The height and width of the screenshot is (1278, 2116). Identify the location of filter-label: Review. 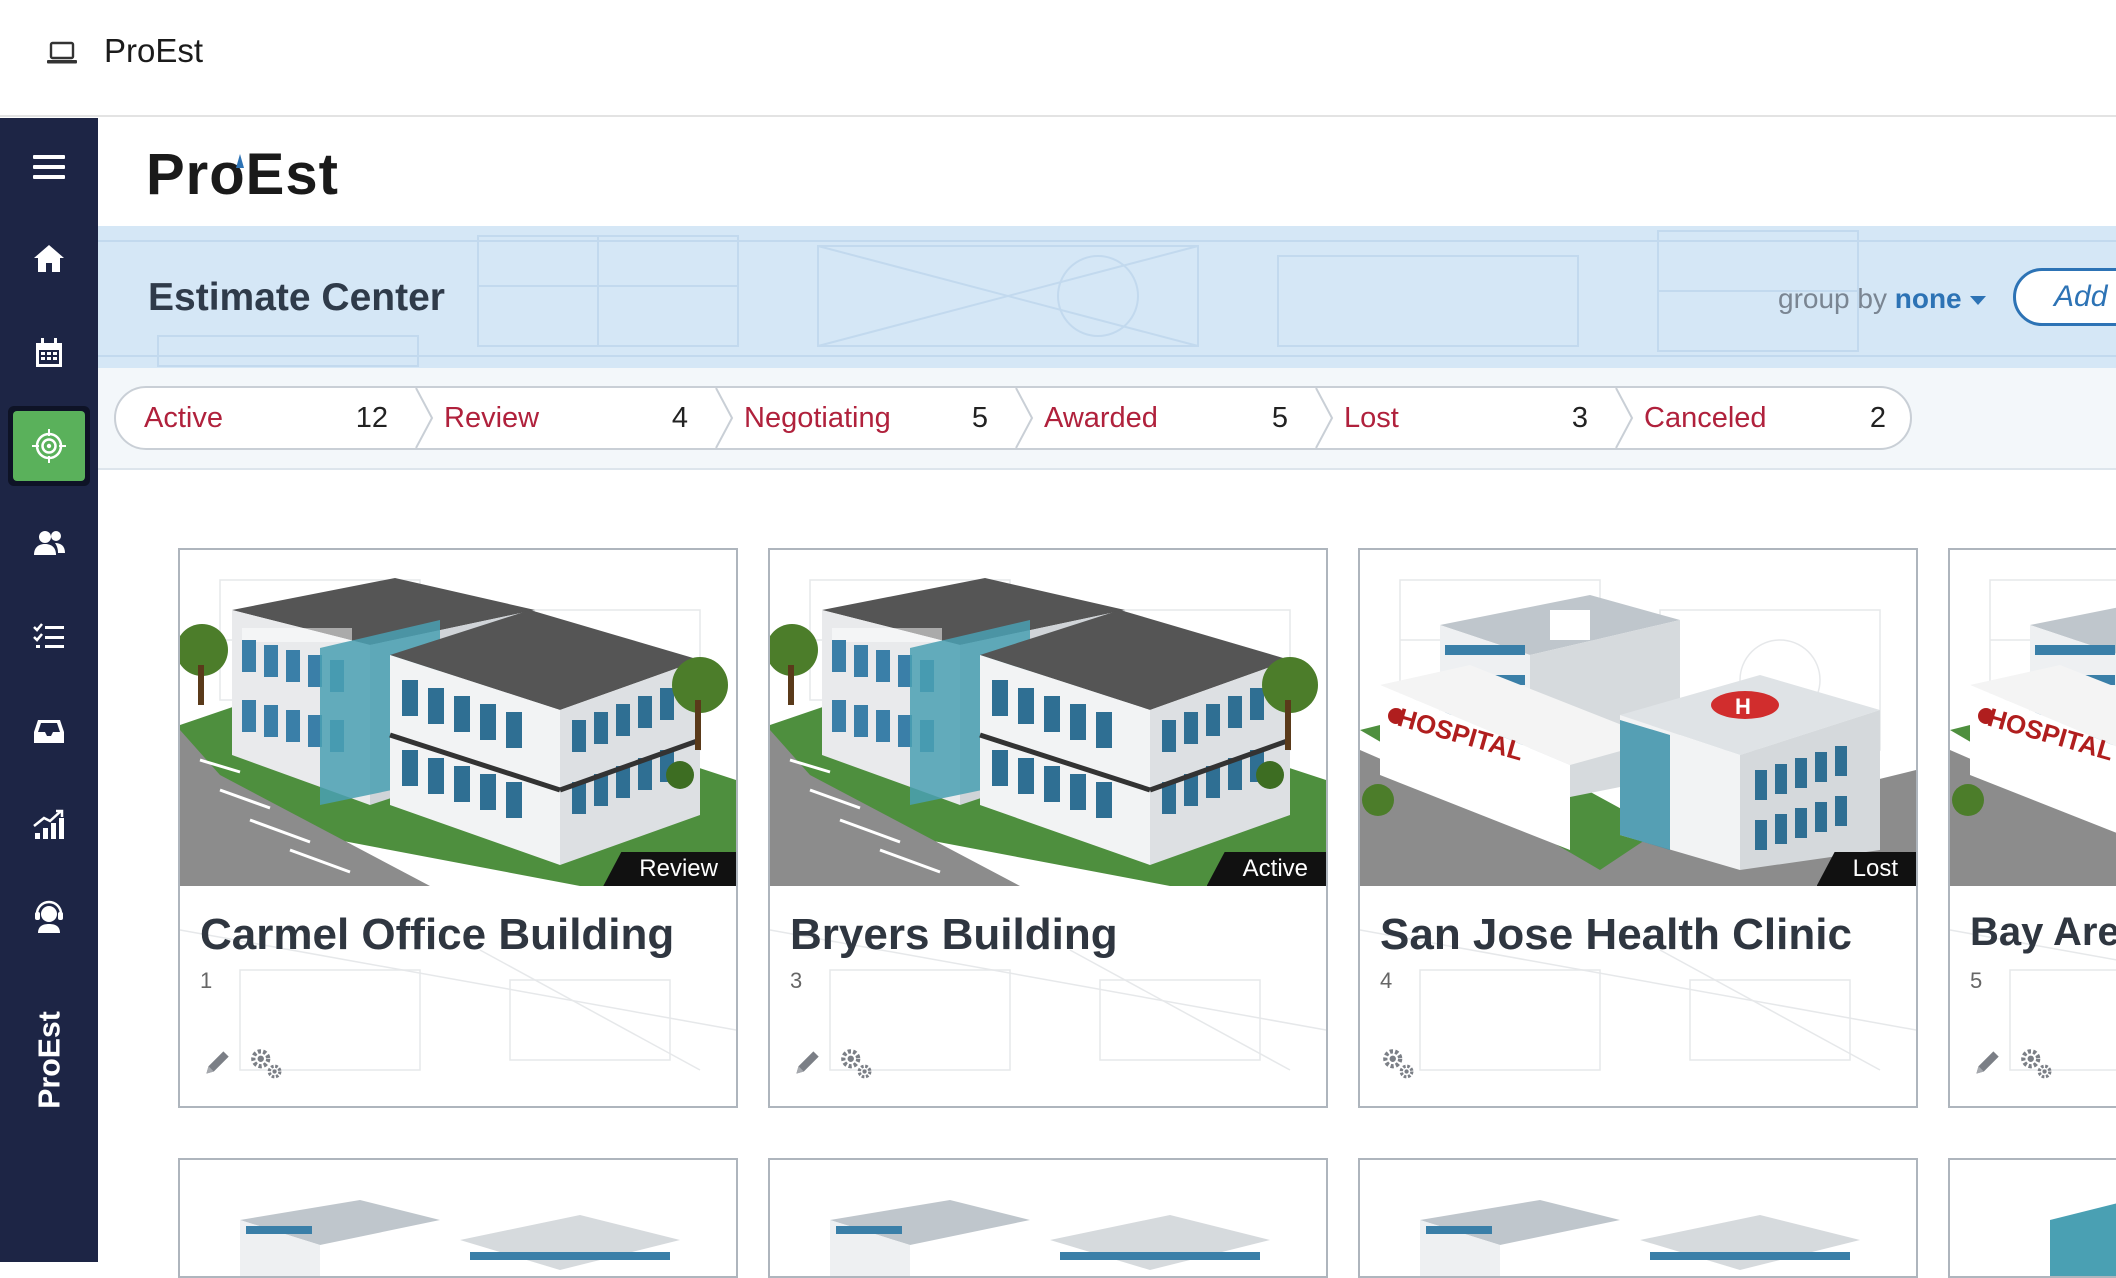
(492, 418).